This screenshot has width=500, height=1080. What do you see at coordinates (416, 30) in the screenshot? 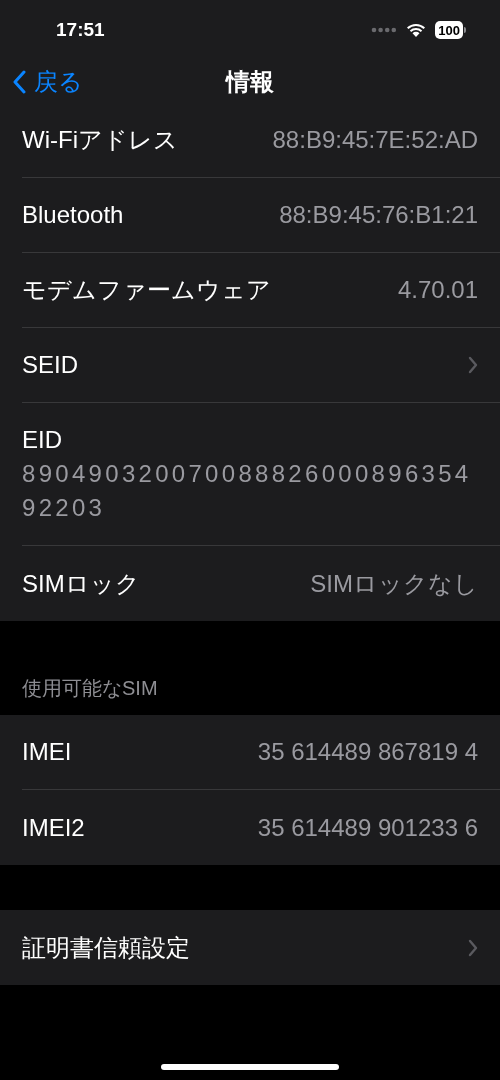
I see `wifi-icon` at bounding box center [416, 30].